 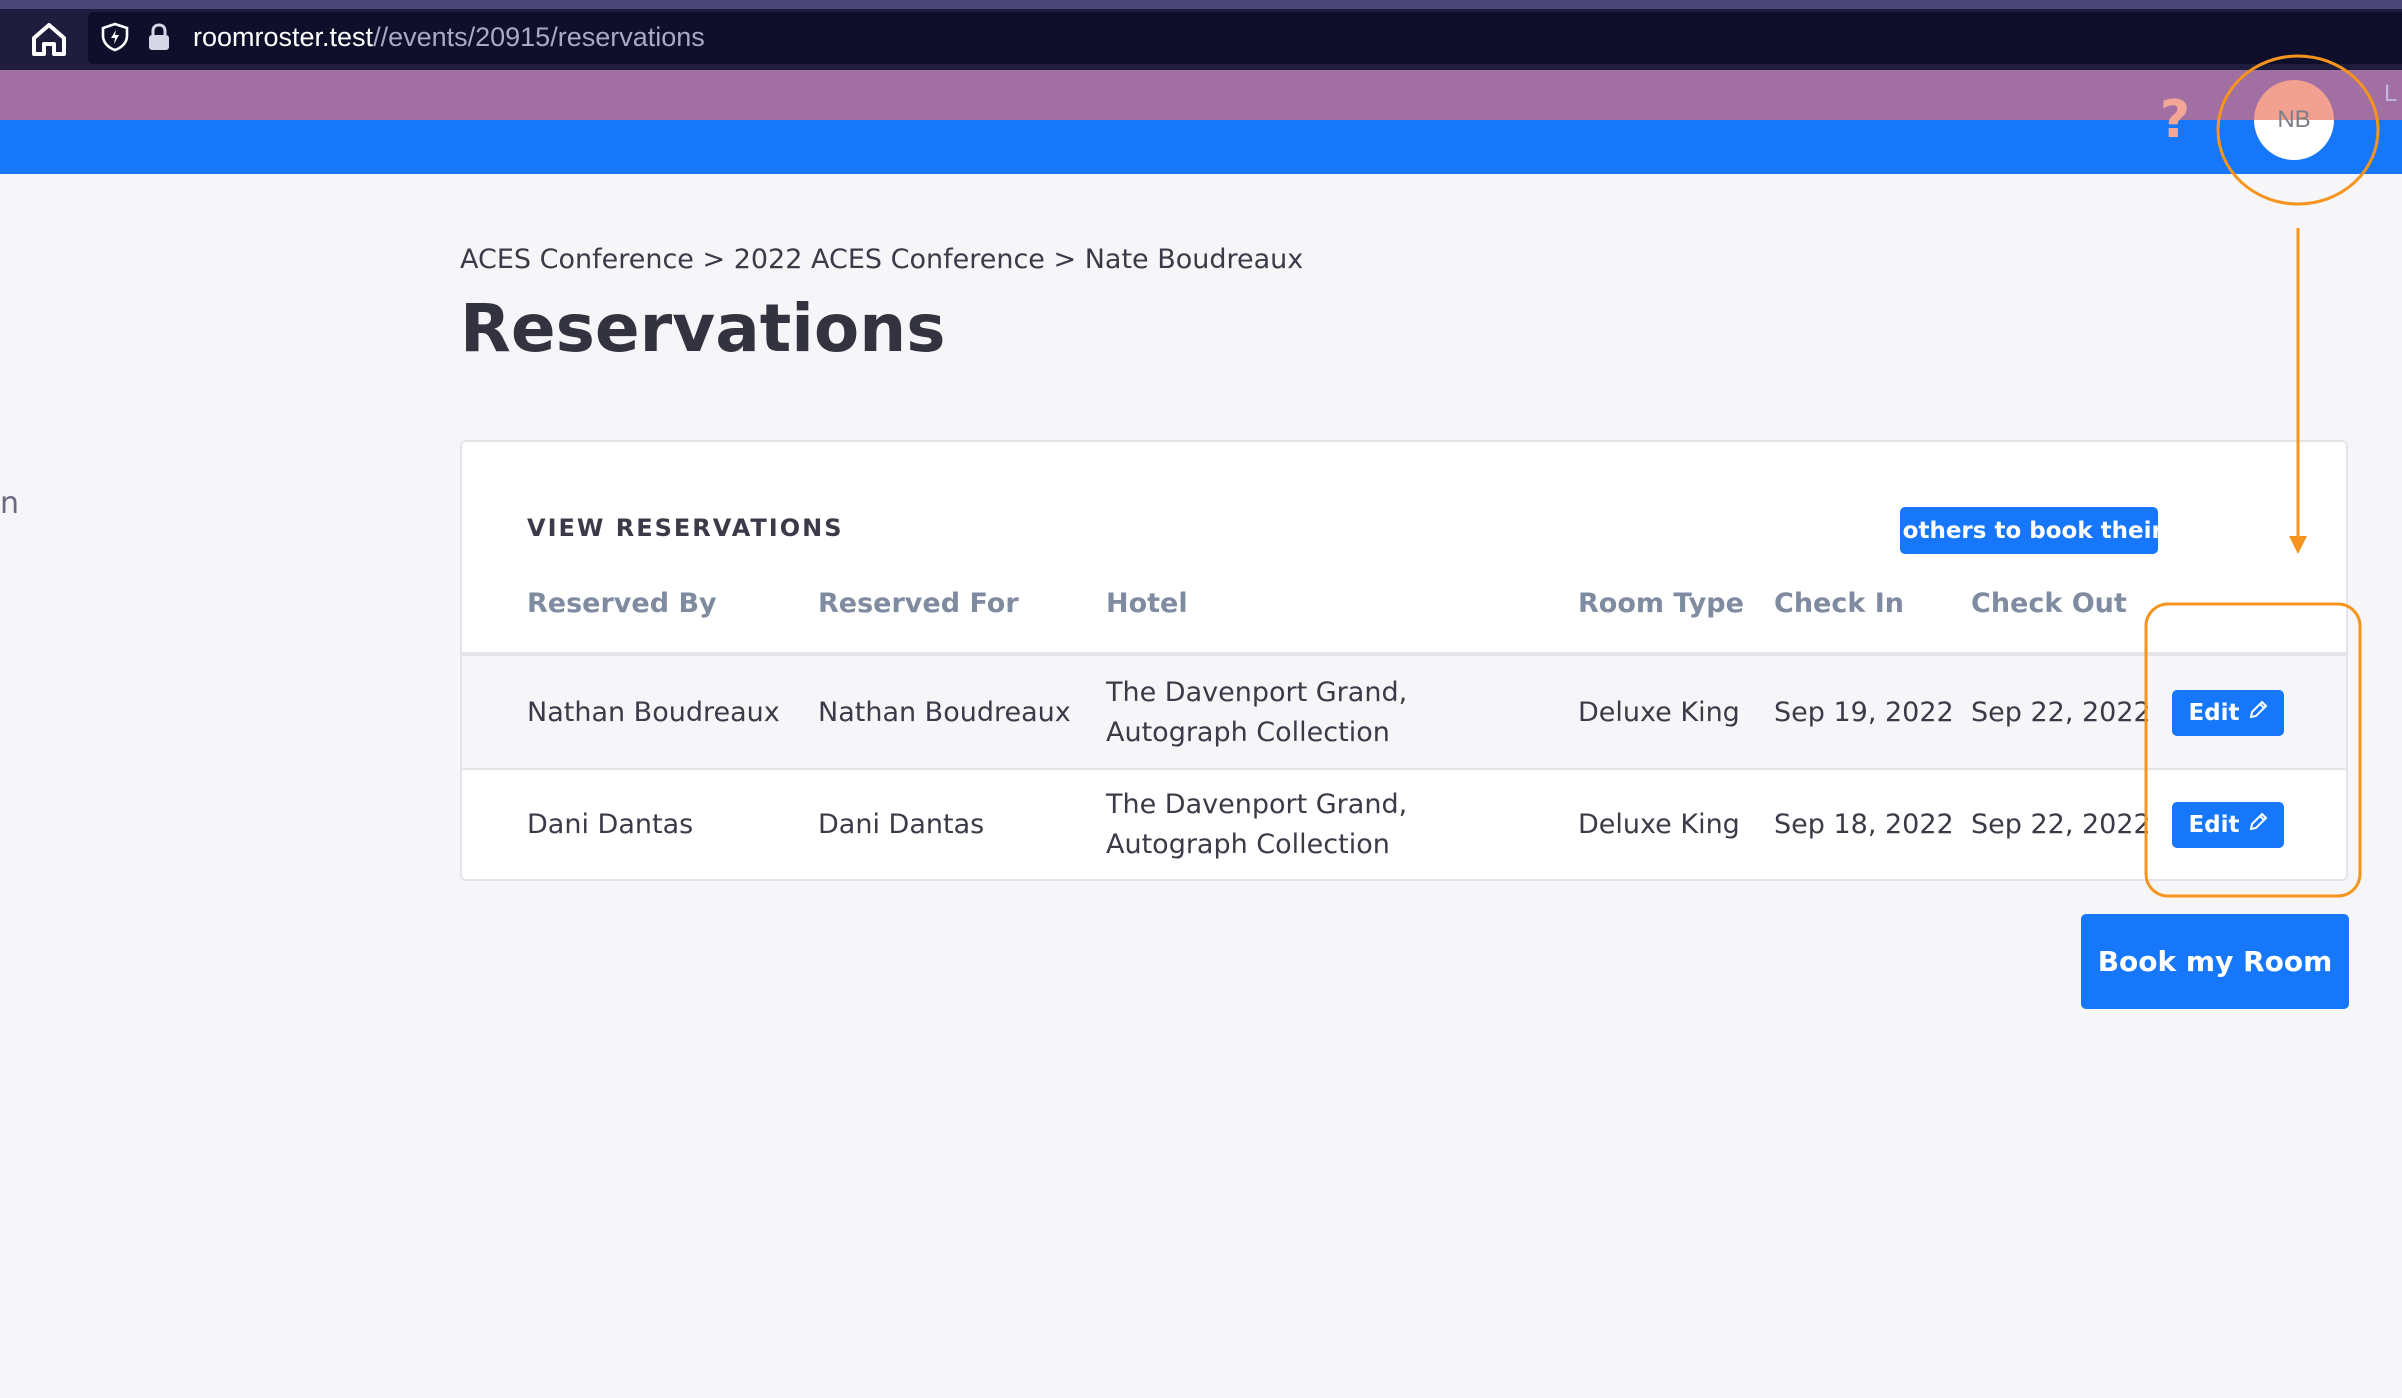 What do you see at coordinates (1201, 4) in the screenshot?
I see `toolbar-top-line` at bounding box center [1201, 4].